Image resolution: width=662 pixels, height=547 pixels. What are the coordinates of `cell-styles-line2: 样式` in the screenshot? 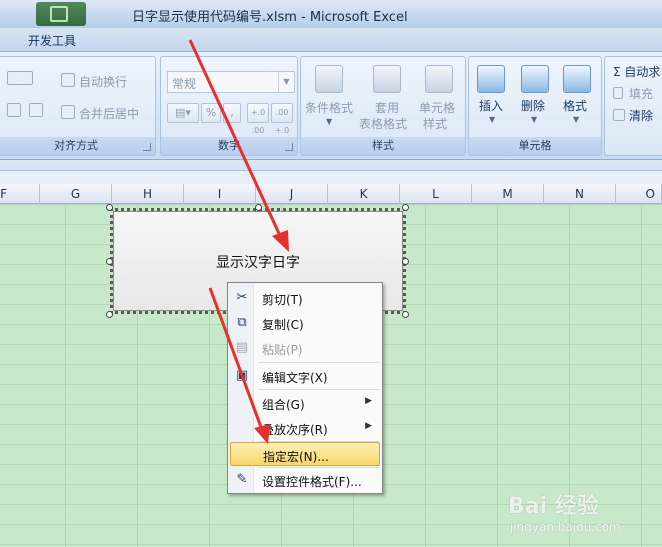 It's located at (435, 123).